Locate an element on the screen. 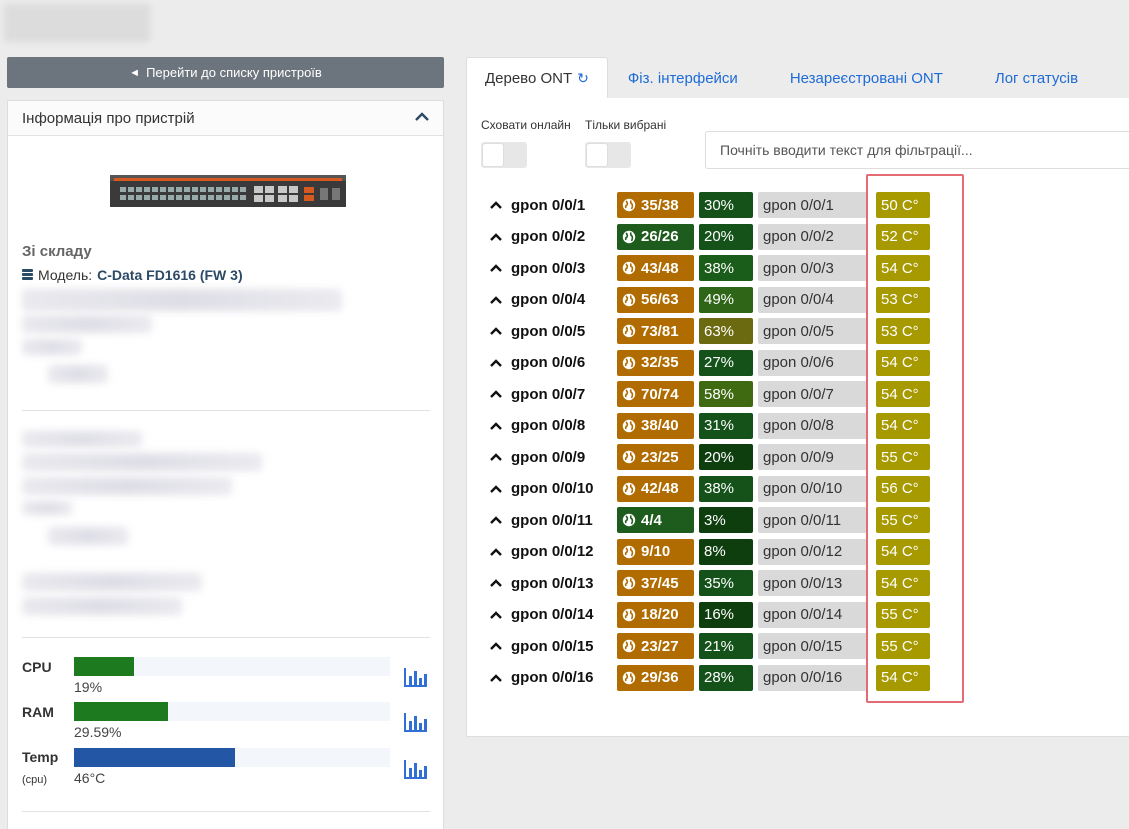  tab-physical-interfaces: Фіз. інтерфейси is located at coordinates (683, 78).